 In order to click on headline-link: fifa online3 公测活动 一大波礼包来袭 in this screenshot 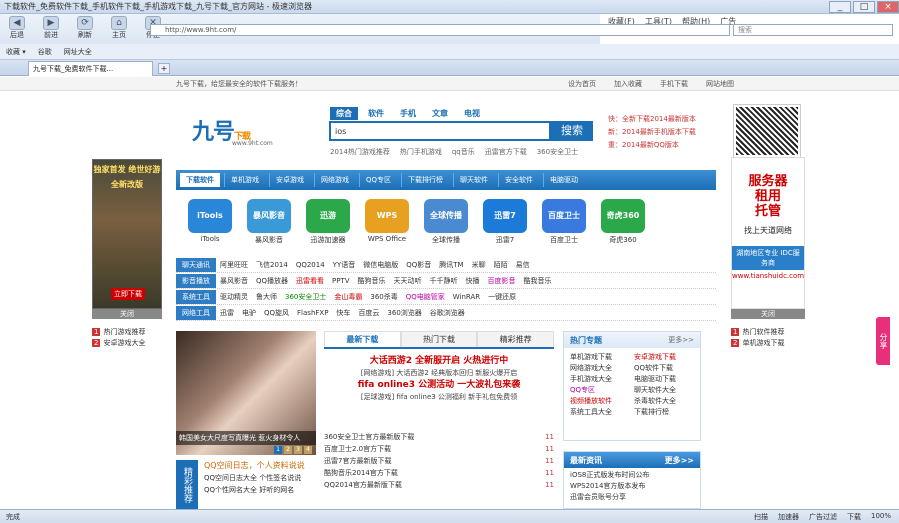, I will do `click(439, 385)`.